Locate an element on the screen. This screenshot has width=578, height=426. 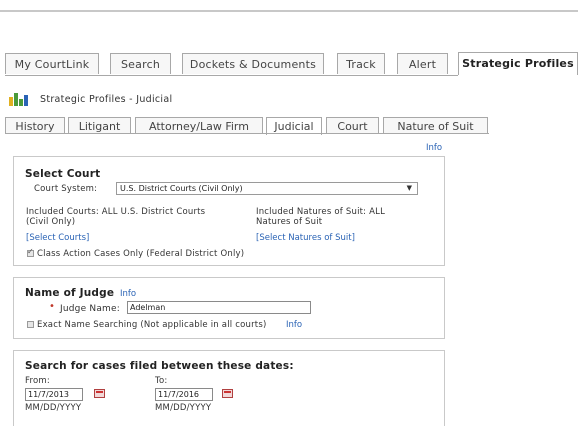
judge-name-input: Adelman is located at coordinates (219, 307).